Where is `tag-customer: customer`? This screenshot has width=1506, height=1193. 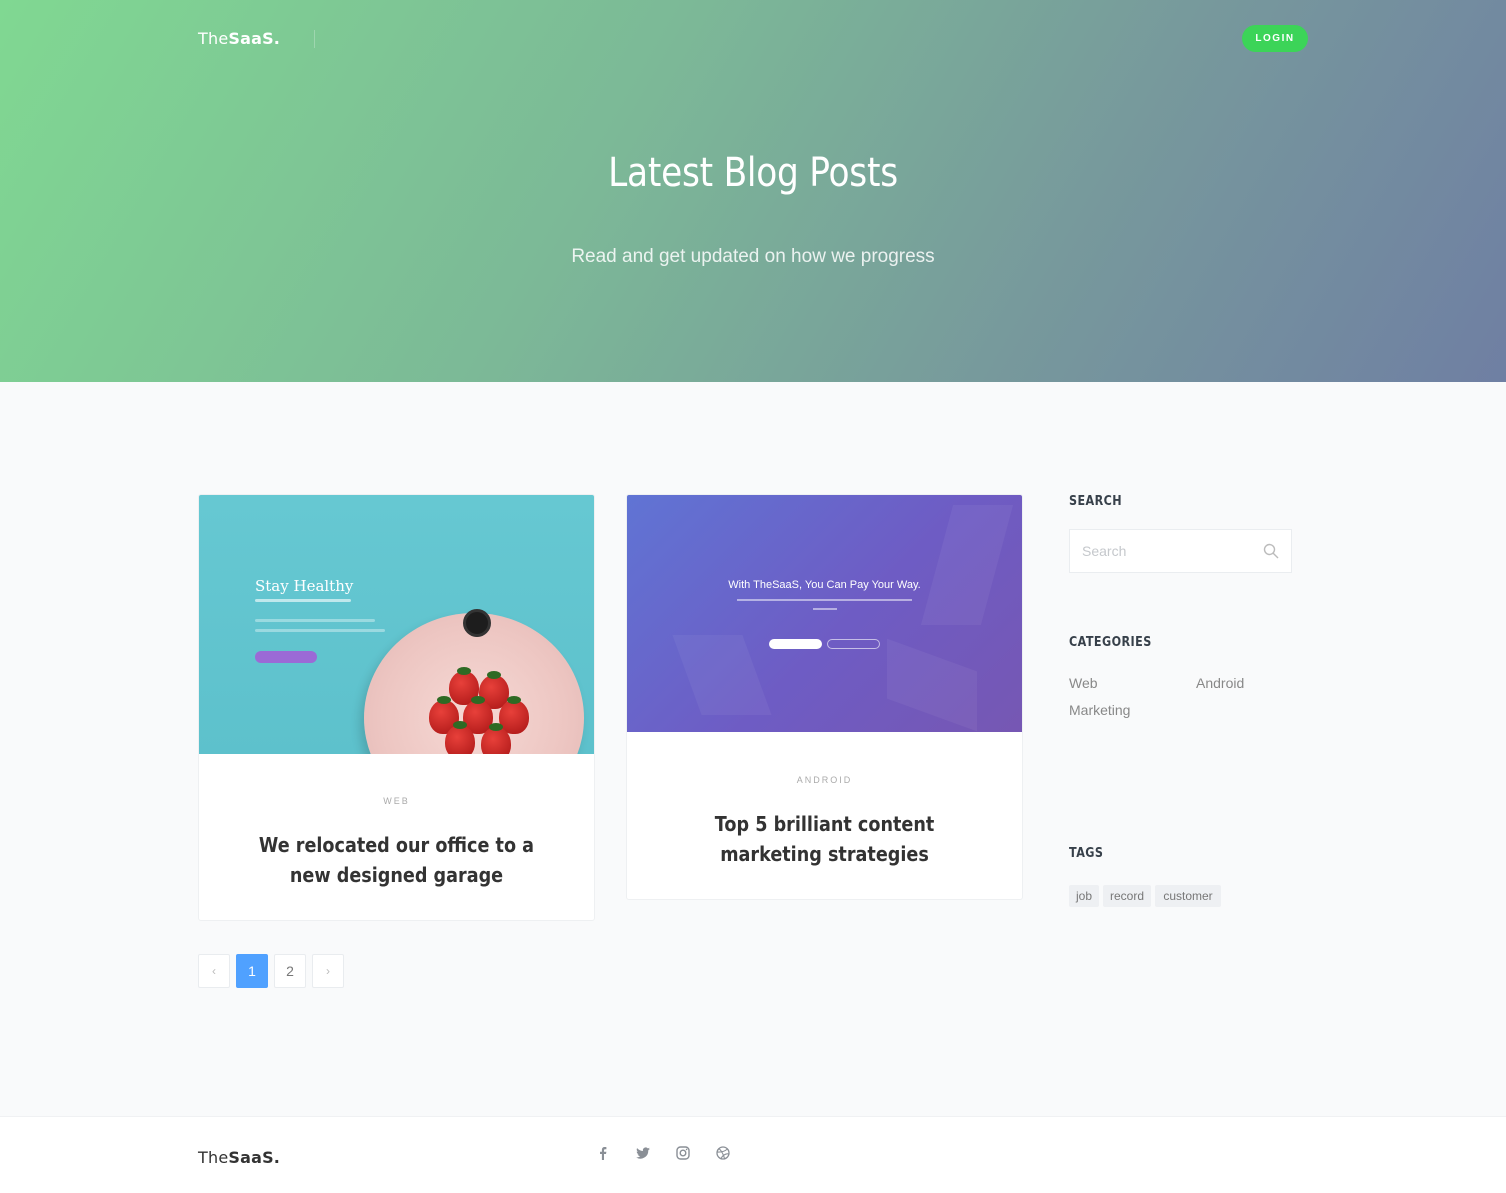
tag-customer: customer is located at coordinates (1188, 896).